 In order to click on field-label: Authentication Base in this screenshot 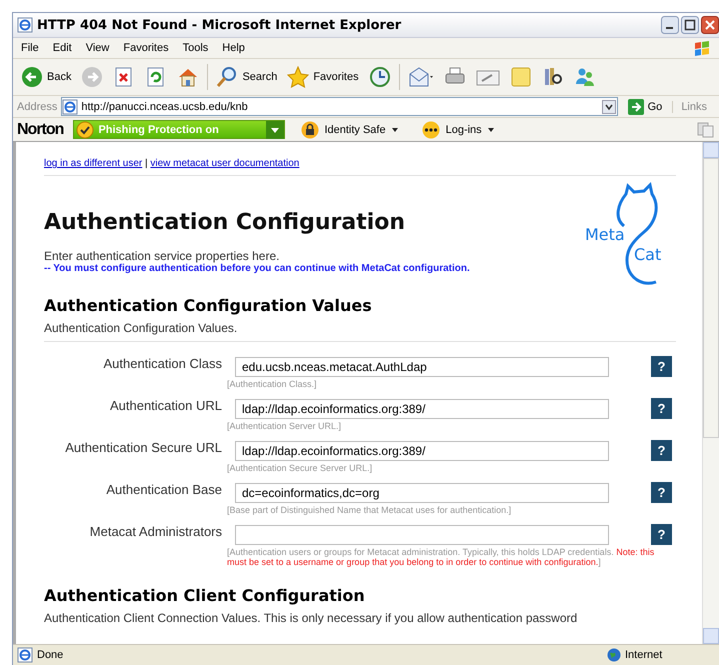, I will do `click(163, 489)`.